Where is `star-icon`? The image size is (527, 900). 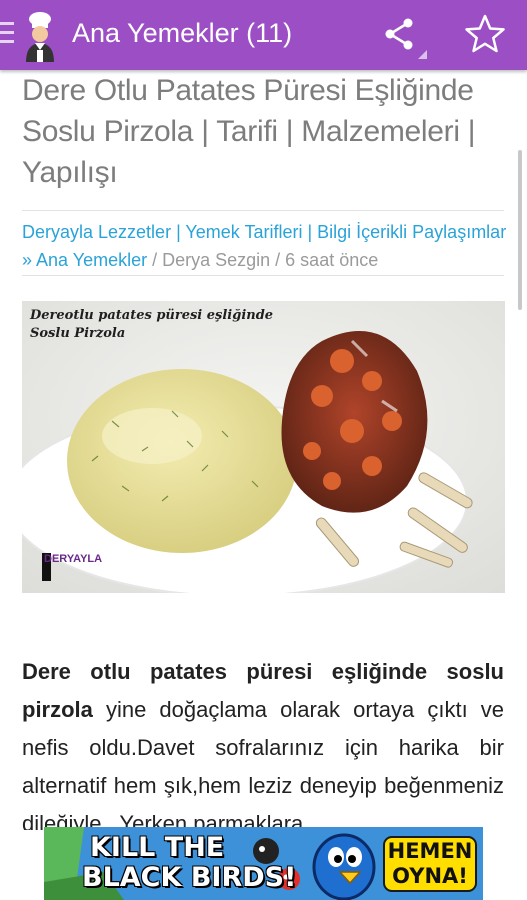 star-icon is located at coordinates (485, 33).